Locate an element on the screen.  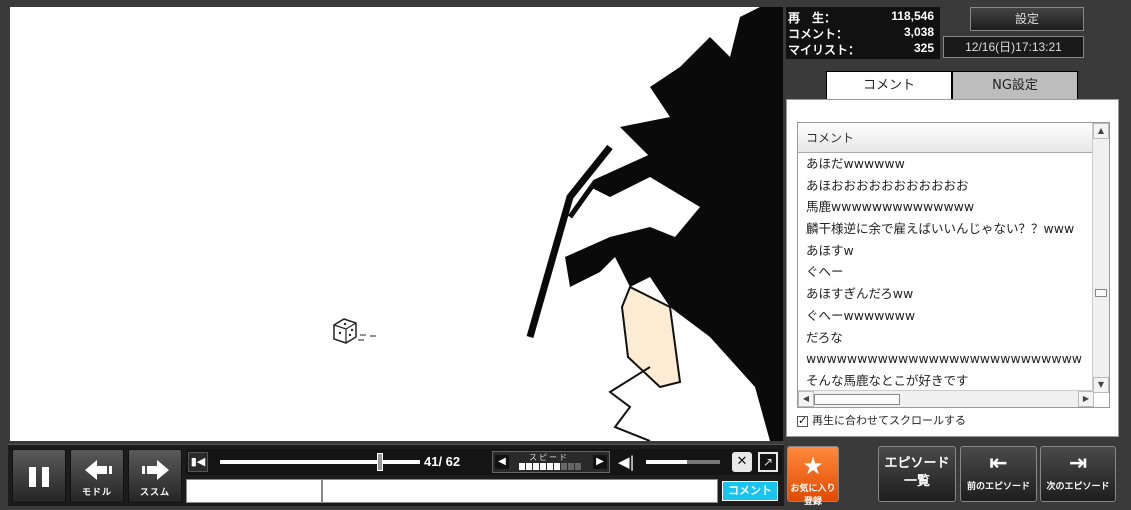
views-row: 再 生： 118,546 is located at coordinates (863, 17).